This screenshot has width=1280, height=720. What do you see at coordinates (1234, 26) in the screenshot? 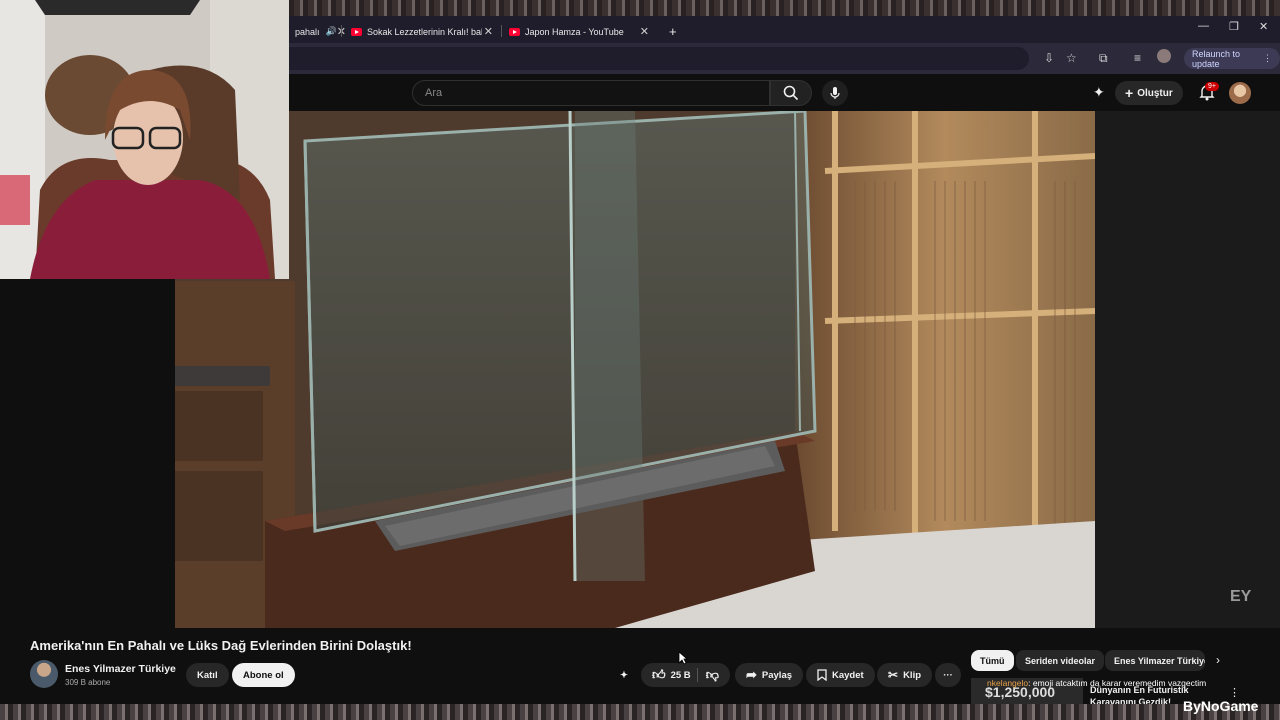
I see `maximize-button: ❐` at bounding box center [1234, 26].